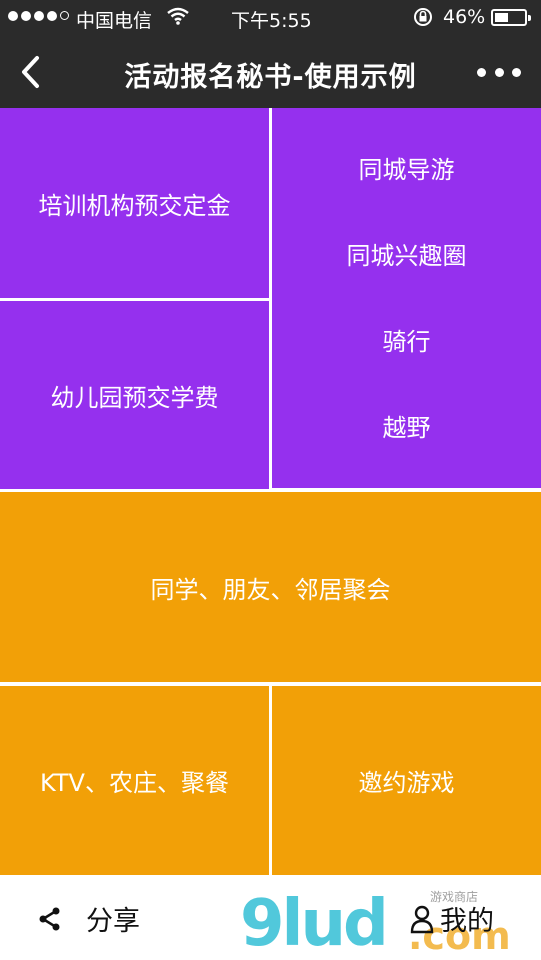 This screenshot has width=541, height=960. What do you see at coordinates (270, 77) in the screenshot?
I see `page-title: 活动报名秘书-使用示例` at bounding box center [270, 77].